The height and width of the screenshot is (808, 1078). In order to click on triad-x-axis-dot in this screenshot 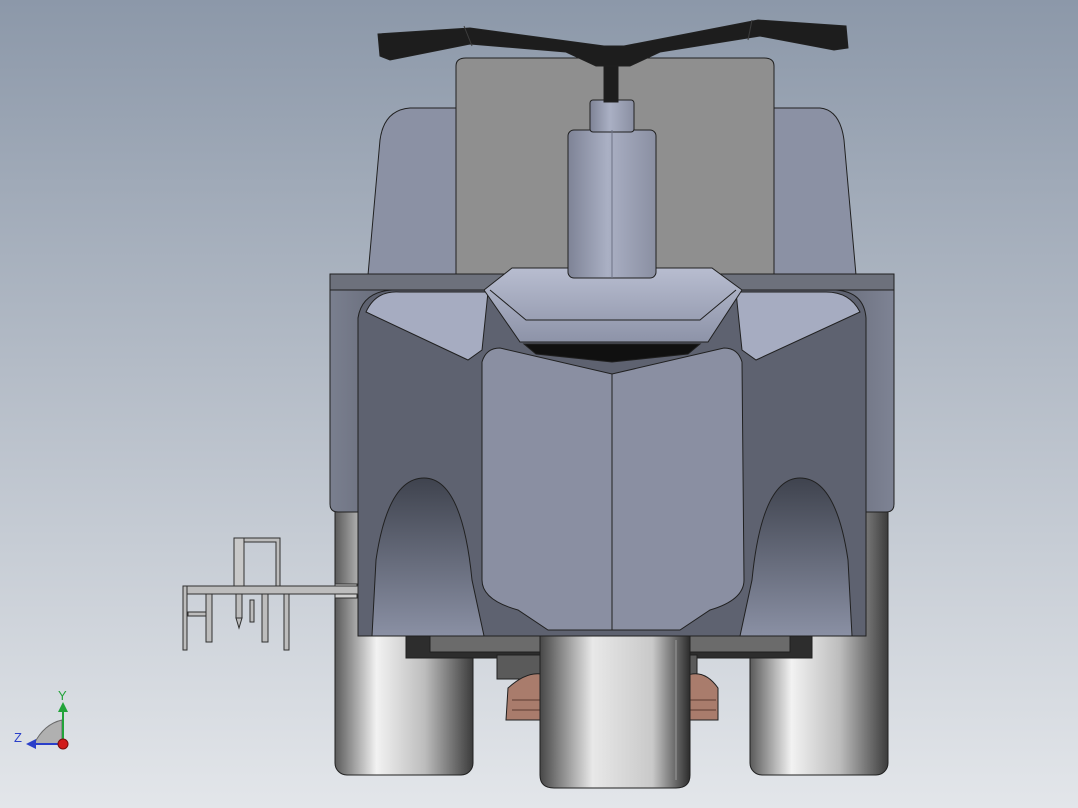, I will do `click(63, 744)`.